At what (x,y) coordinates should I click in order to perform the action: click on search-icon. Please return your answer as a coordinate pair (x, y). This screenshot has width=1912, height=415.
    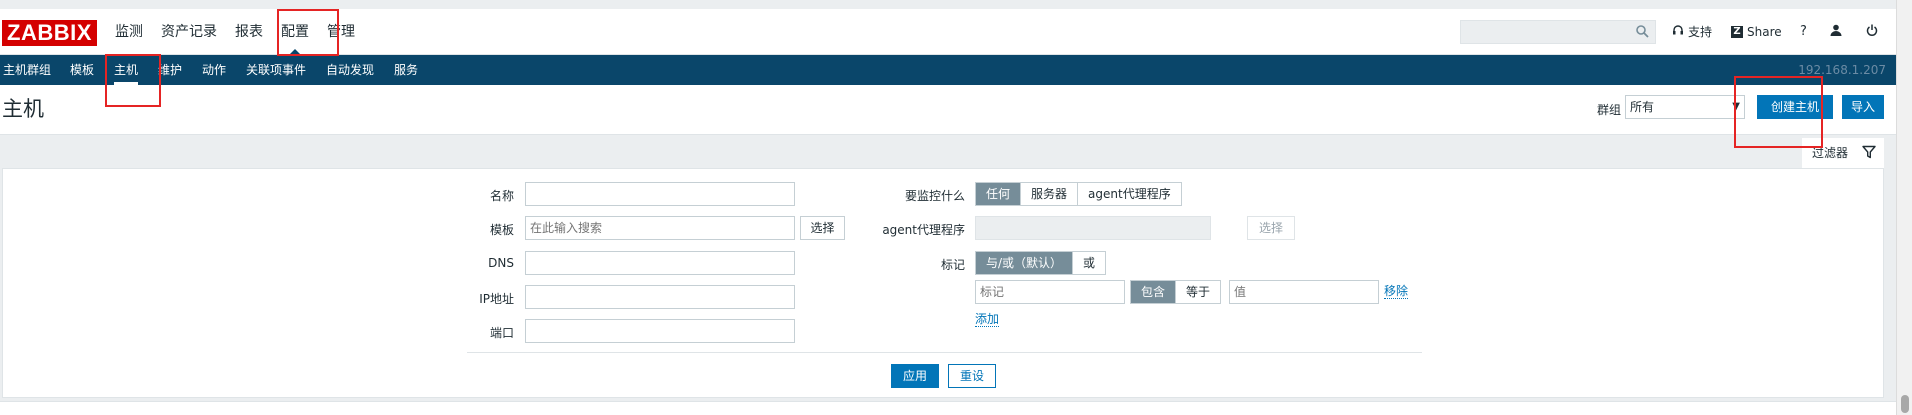
    Looking at the image, I should click on (1642, 33).